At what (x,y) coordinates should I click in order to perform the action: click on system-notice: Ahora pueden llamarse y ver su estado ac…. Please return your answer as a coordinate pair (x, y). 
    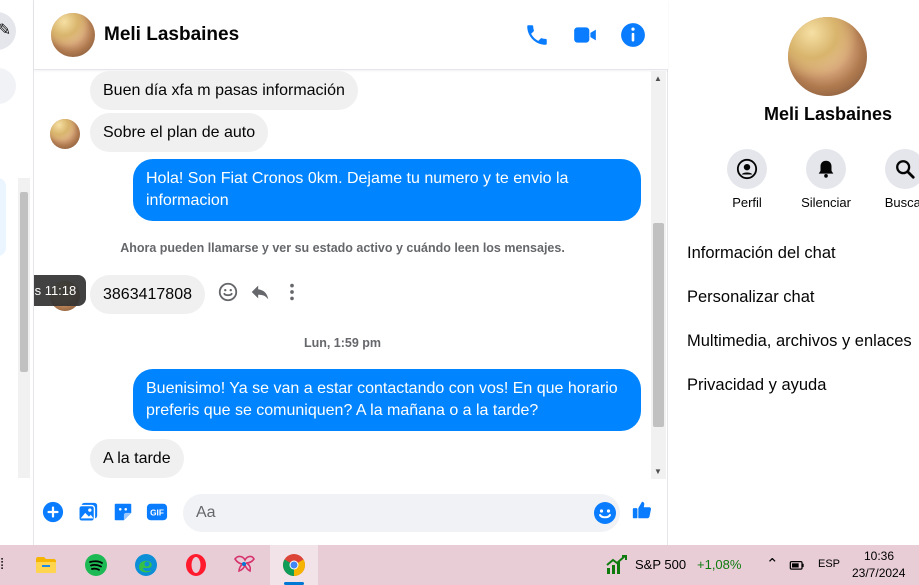
    Looking at the image, I should click on (342, 248).